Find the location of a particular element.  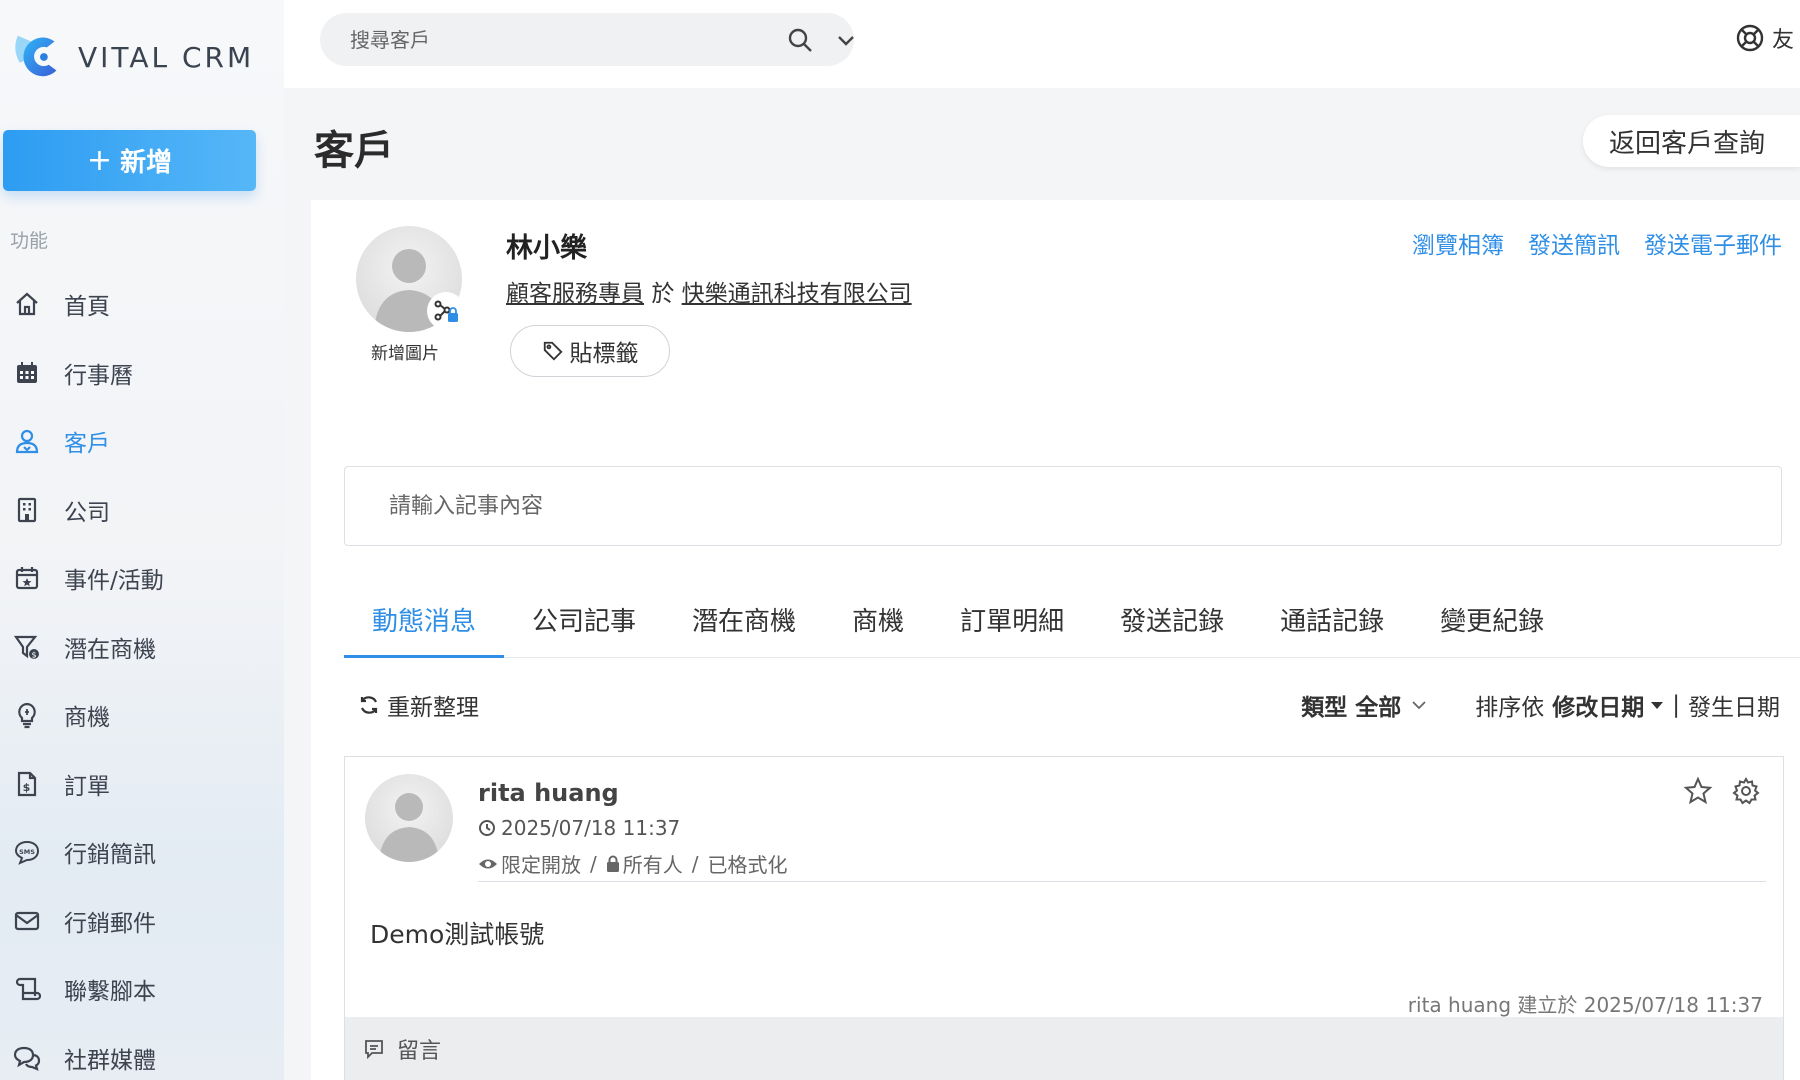

page-title: 客戶 is located at coordinates (354, 151).